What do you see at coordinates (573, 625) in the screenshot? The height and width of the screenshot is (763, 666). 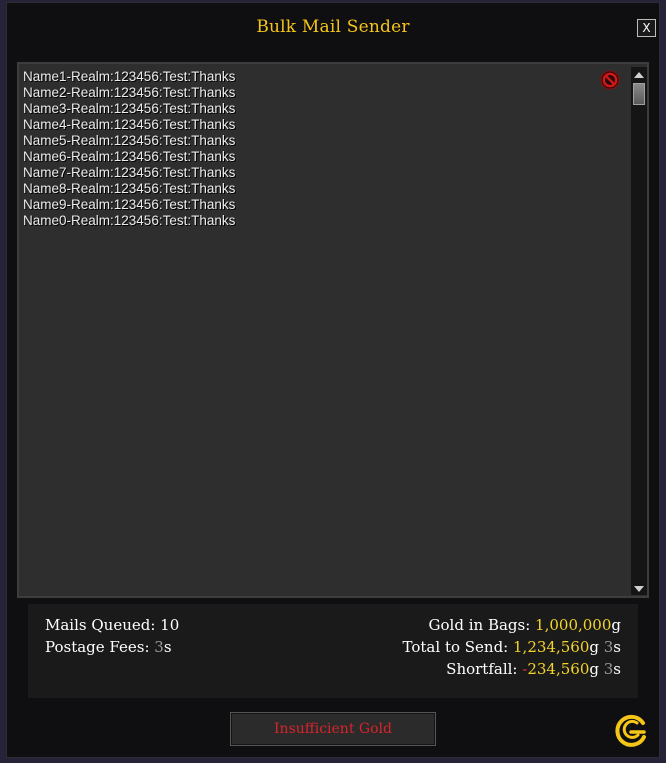 I see `gold-in-bags-value: 1,000,000` at bounding box center [573, 625].